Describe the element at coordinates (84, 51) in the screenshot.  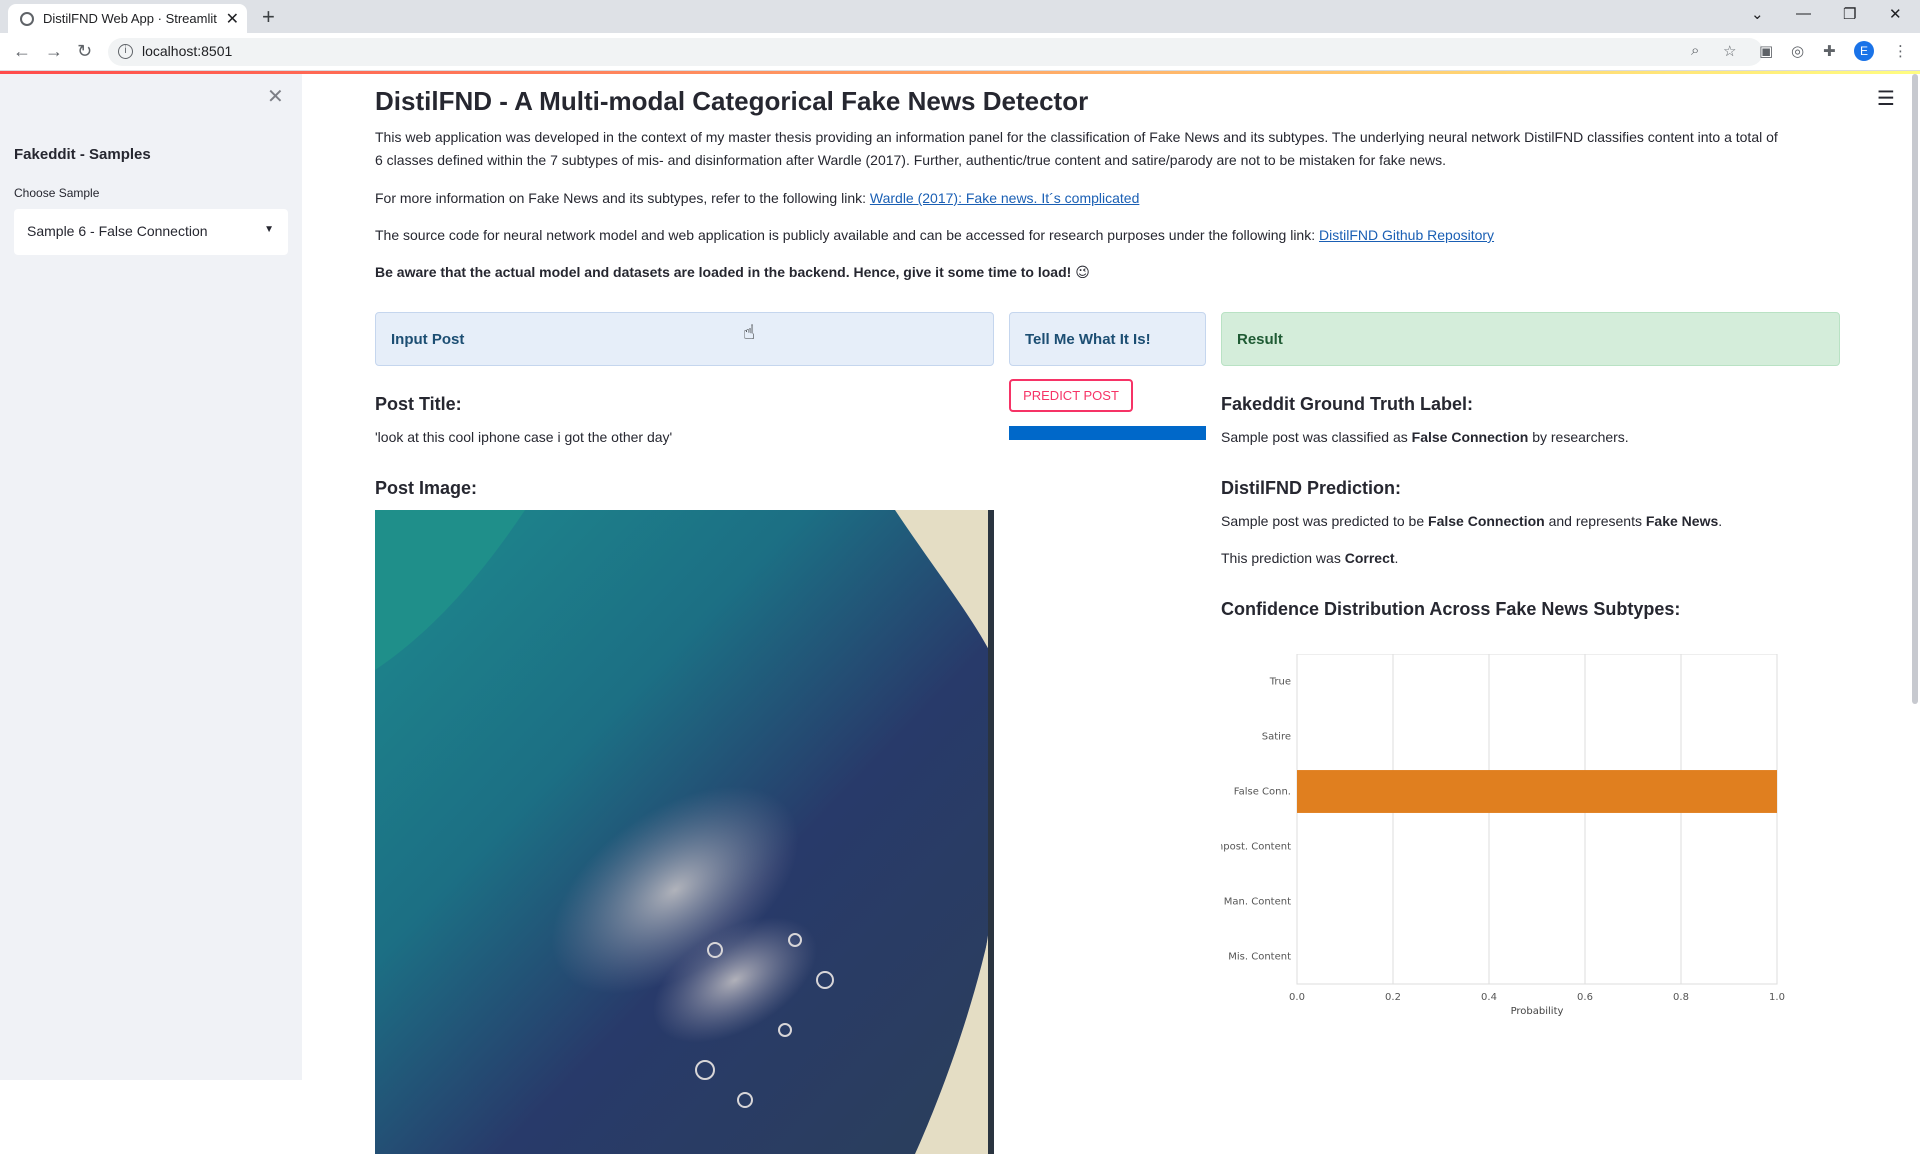
I see `reload-icon: ↻` at that location.